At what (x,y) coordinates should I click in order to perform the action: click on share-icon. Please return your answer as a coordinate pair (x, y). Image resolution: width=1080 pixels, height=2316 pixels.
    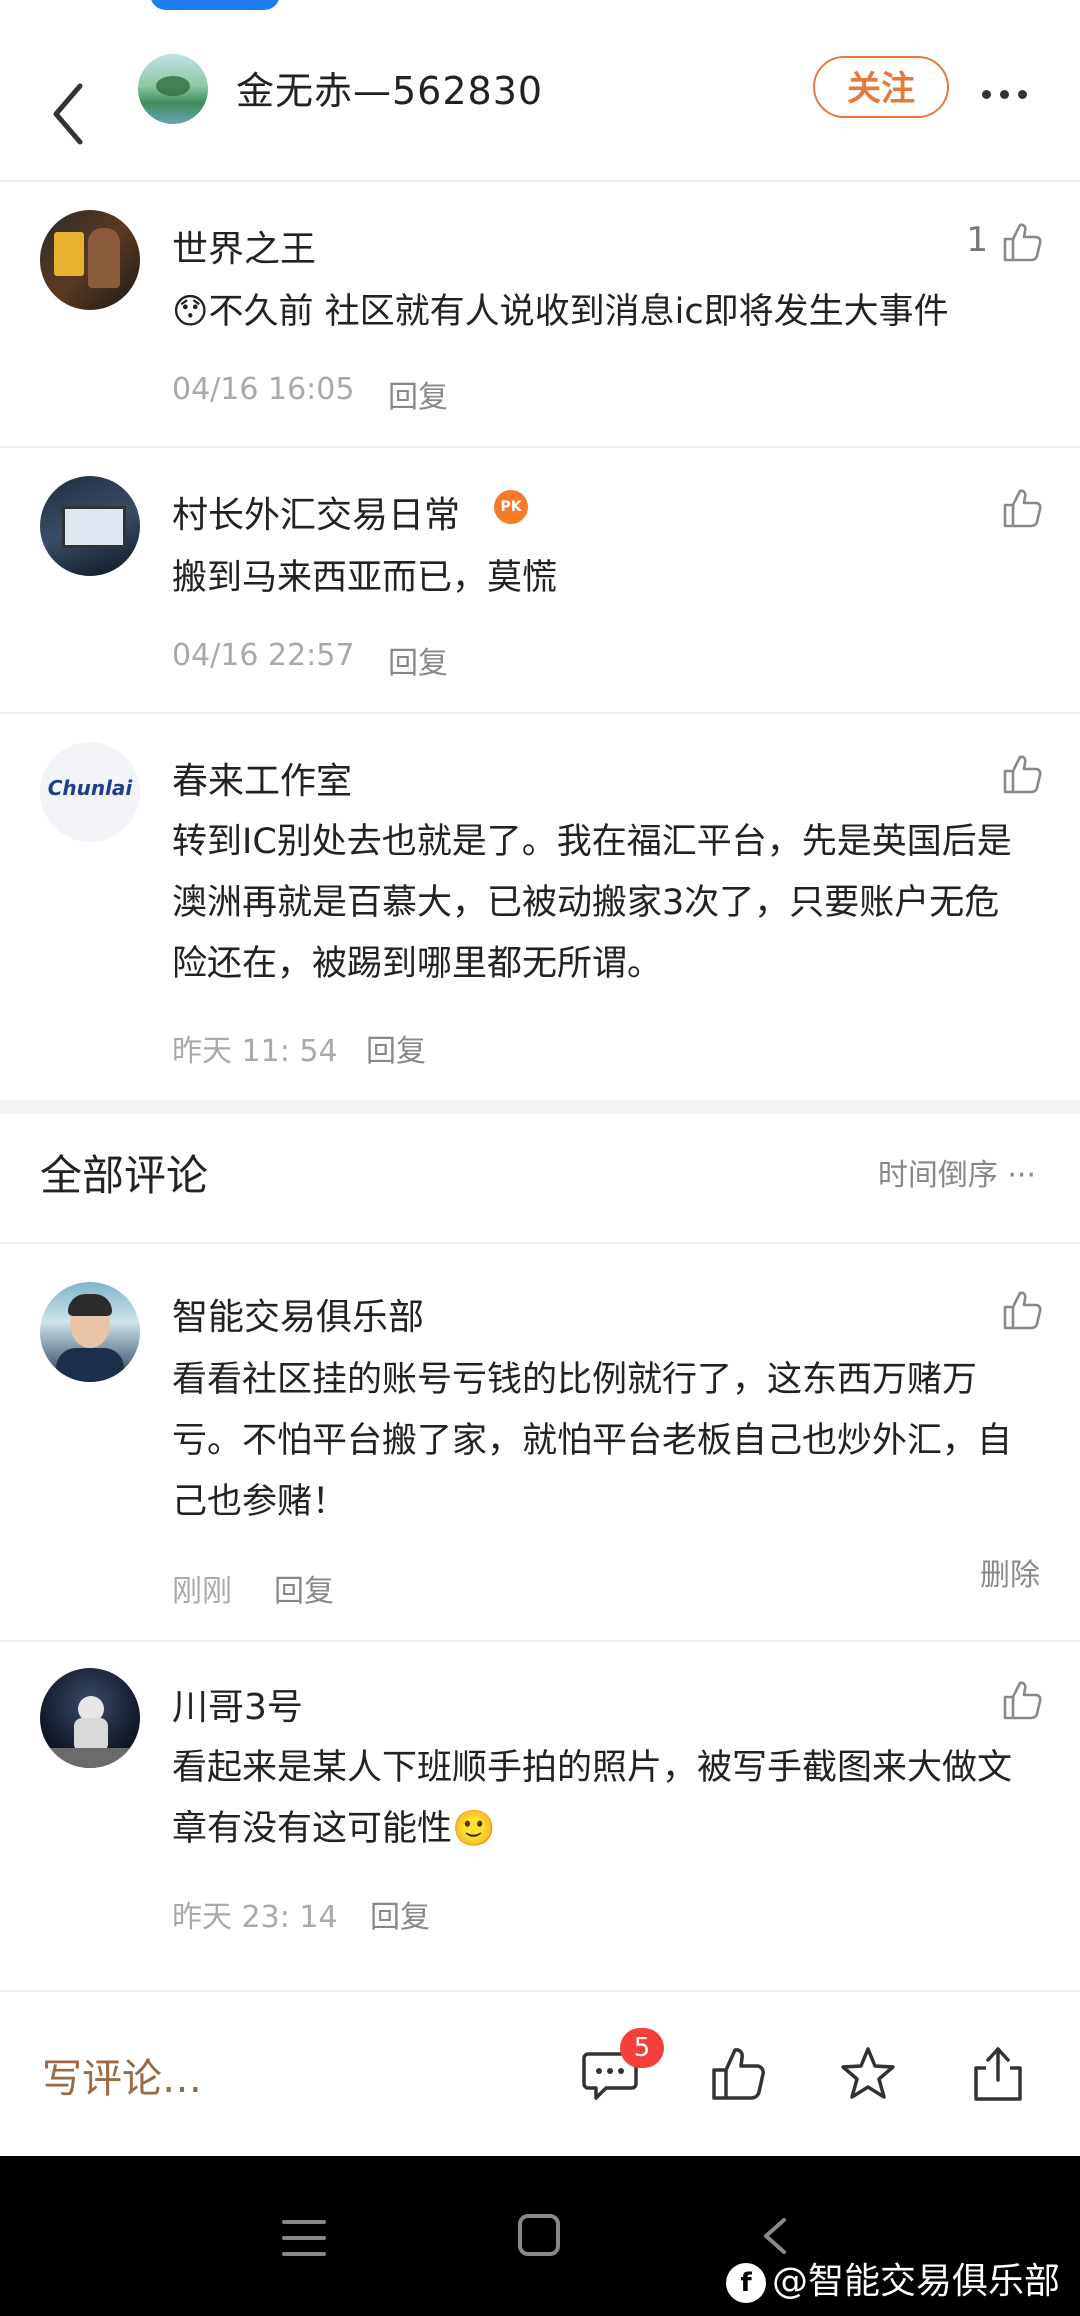
    Looking at the image, I should click on (998, 2074).